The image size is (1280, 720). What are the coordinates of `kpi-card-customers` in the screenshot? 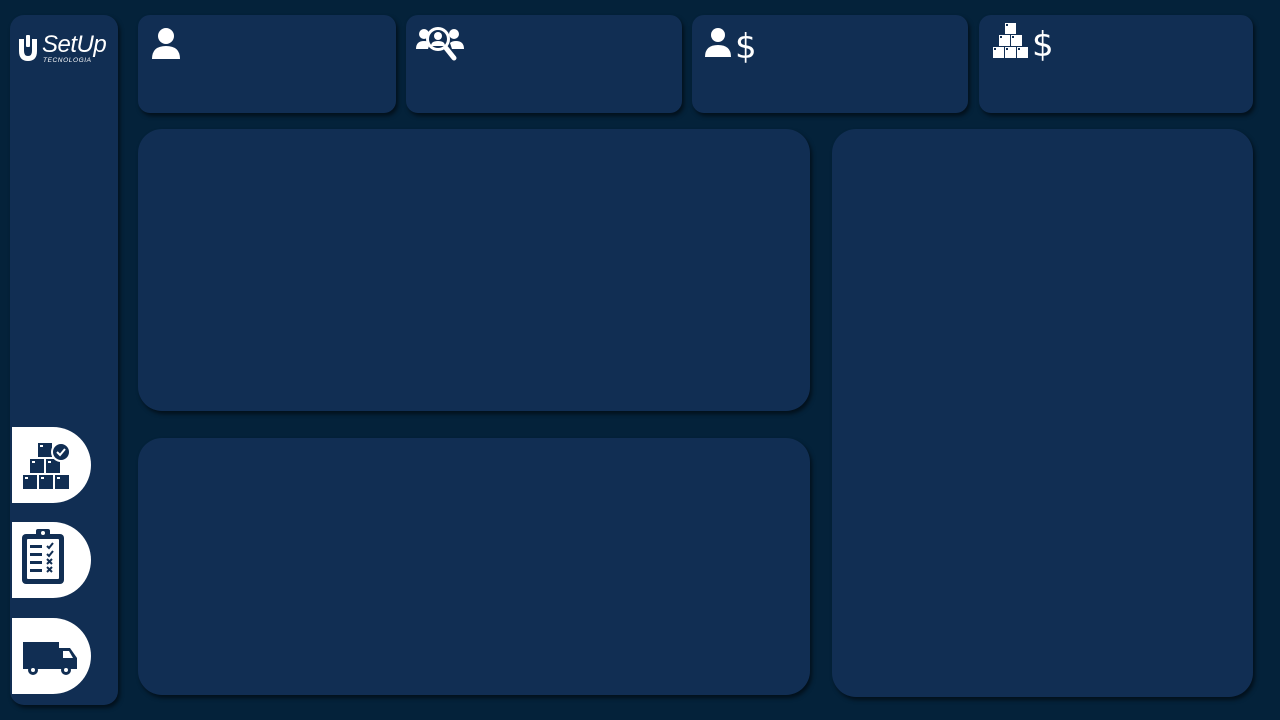 It's located at (267, 64).